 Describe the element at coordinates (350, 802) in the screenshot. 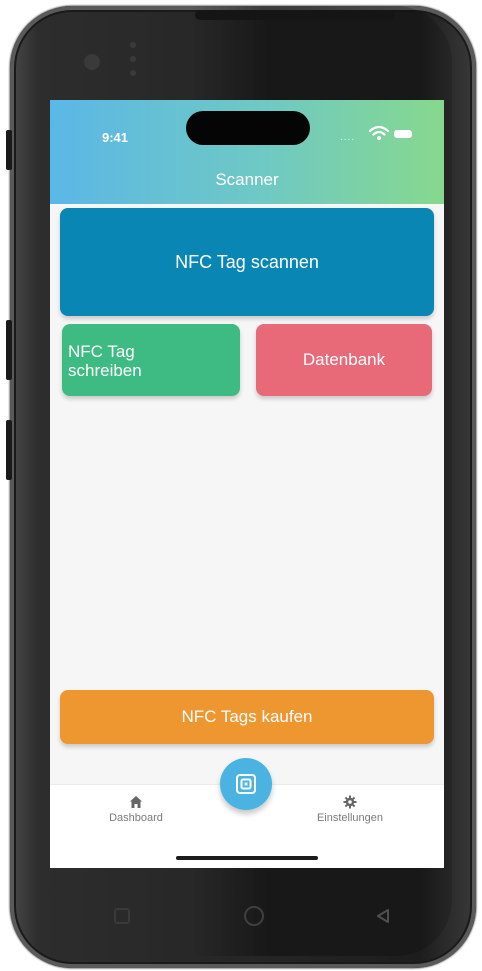

I see `gear-icon` at that location.